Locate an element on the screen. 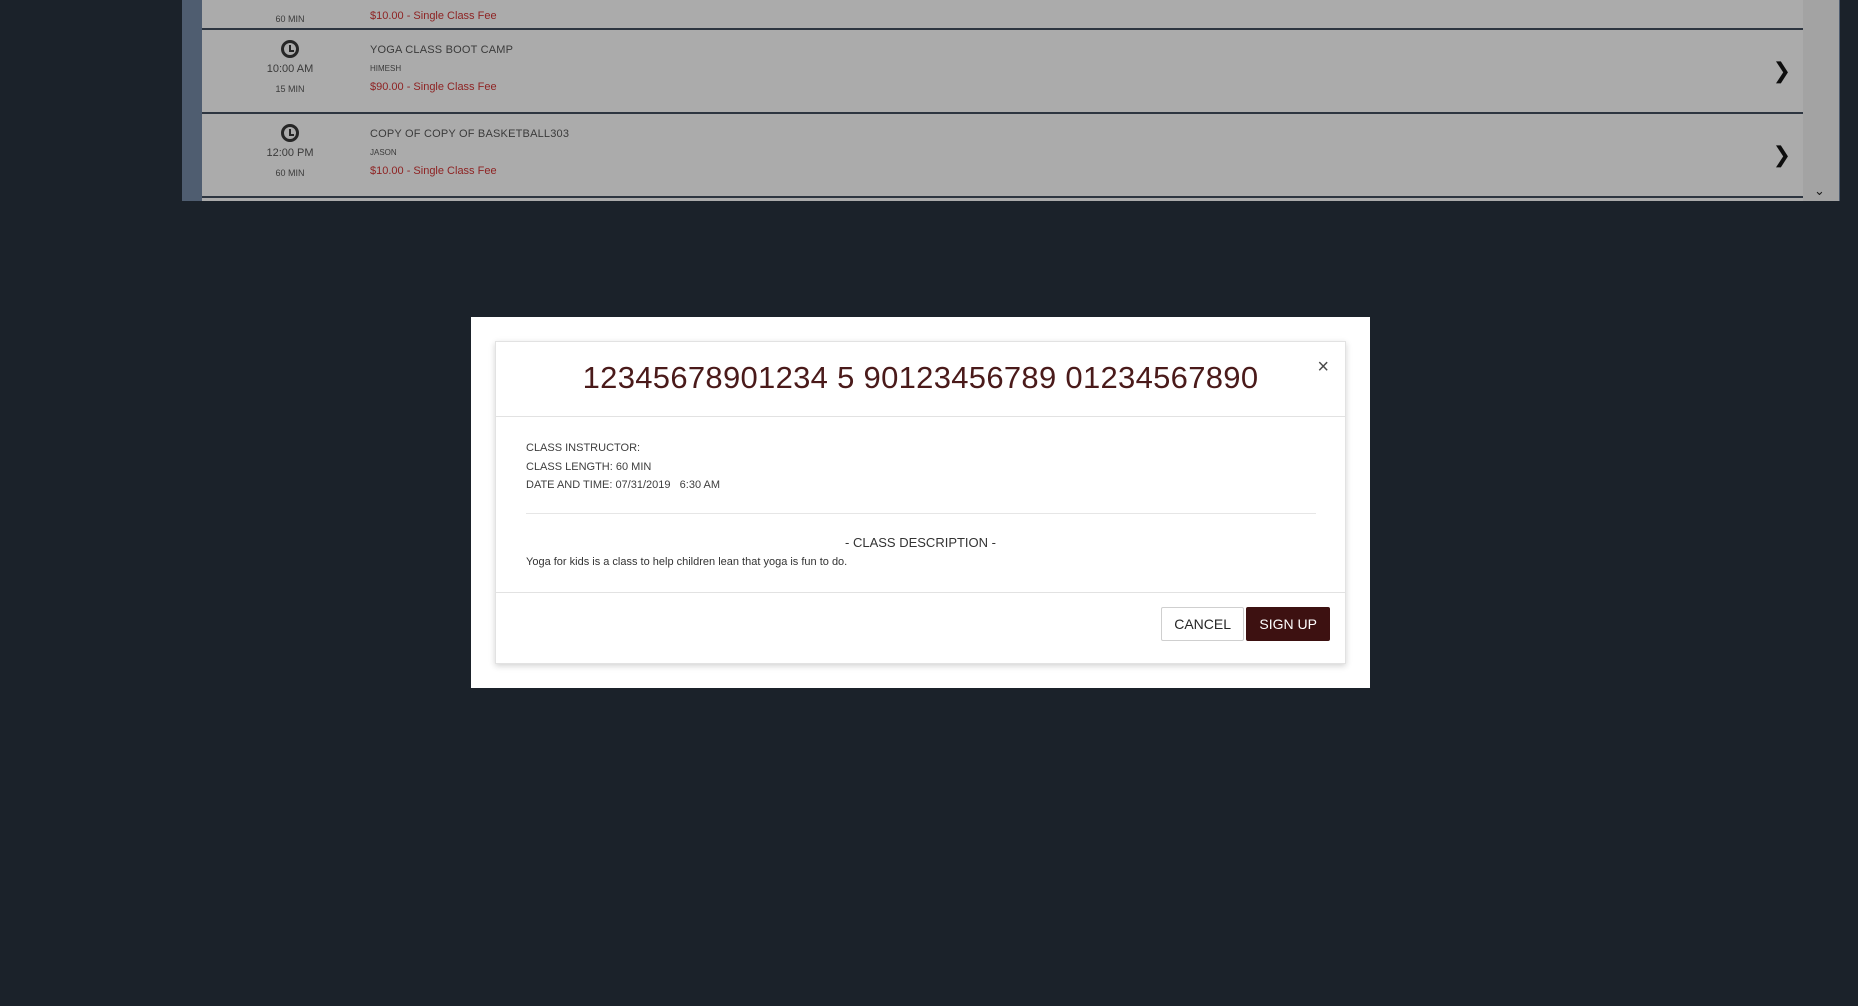 Image resolution: width=1858 pixels, height=1006 pixels. scrollbar: ⌄ is located at coordinates (1821, 100).